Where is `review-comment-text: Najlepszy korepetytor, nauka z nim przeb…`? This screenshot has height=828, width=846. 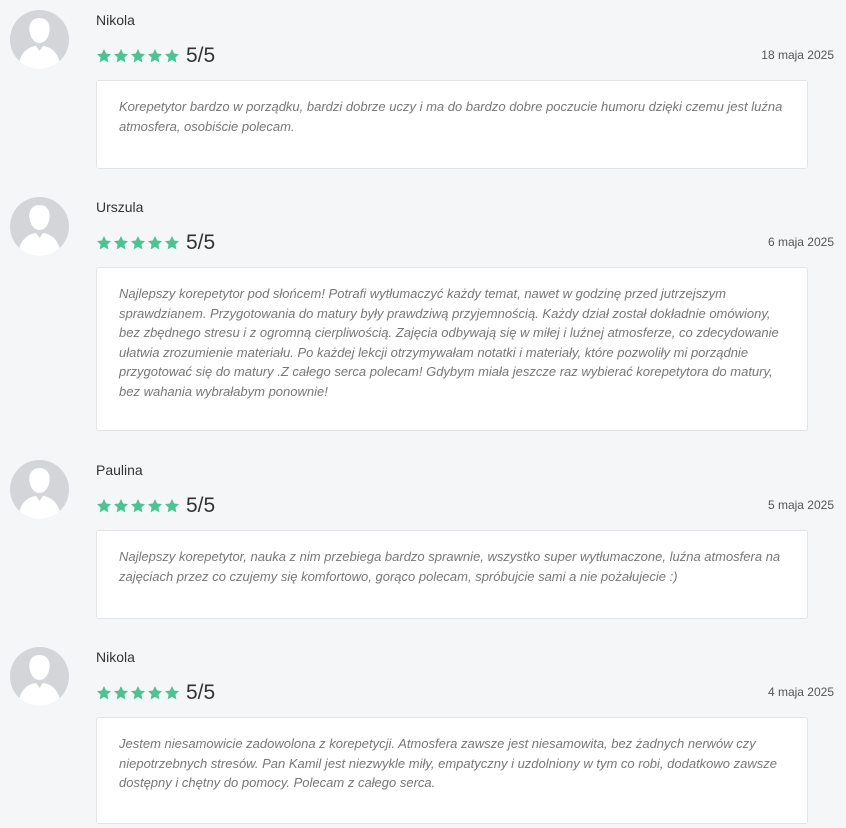 review-comment-text: Najlepszy korepetytor, nauka z nim przeb… is located at coordinates (450, 566).